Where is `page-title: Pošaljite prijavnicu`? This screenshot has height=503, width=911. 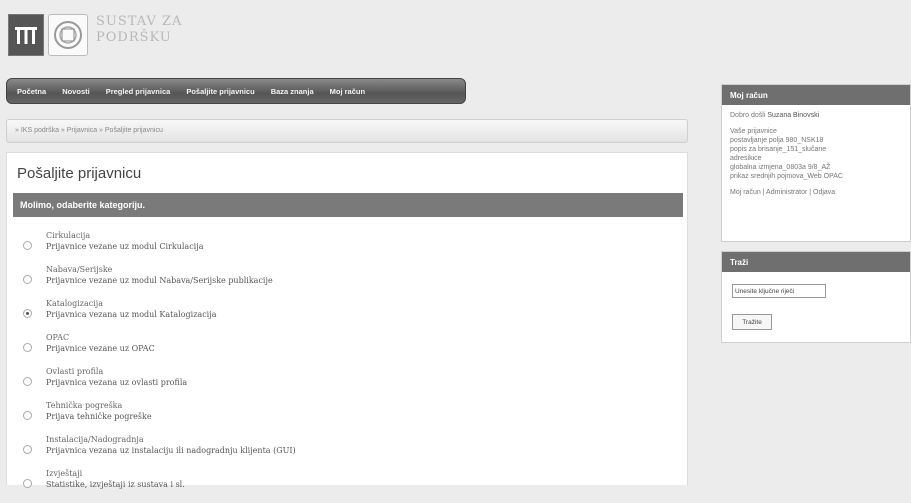
page-title: Pošaljite prijavnicu is located at coordinates (79, 173).